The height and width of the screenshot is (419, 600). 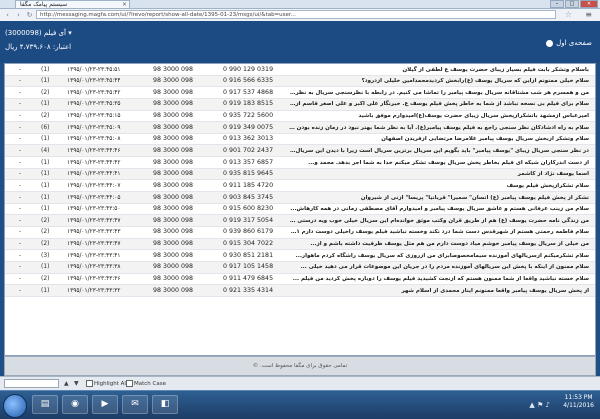 What do you see at coordinates (106, 384) in the screenshot?
I see `highlight-all-checkbox: Highlight All` at bounding box center [106, 384].